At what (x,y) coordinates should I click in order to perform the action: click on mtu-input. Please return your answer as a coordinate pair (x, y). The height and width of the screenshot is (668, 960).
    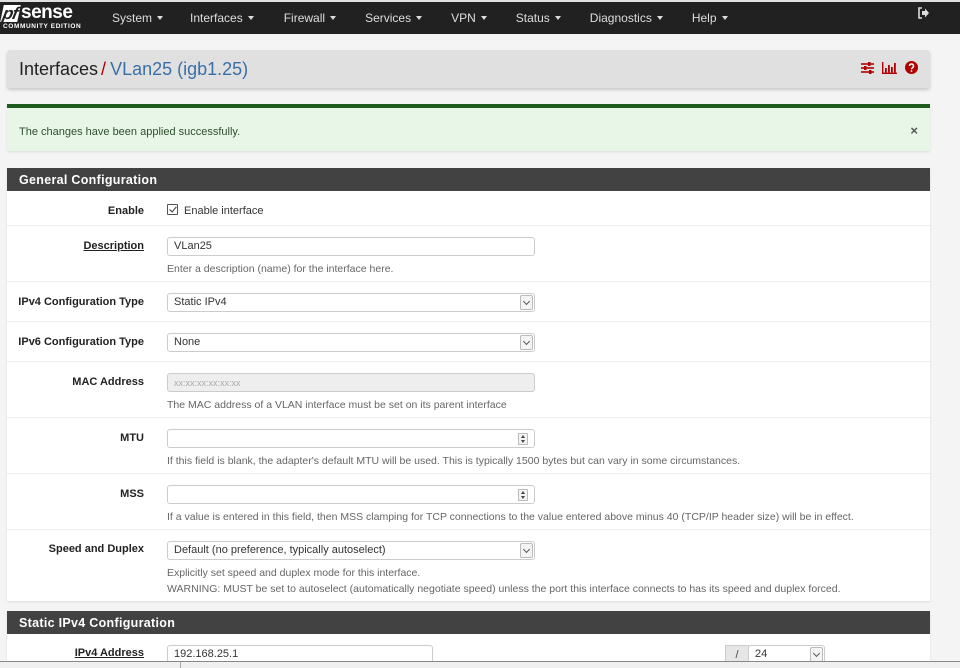
    Looking at the image, I should click on (351, 438).